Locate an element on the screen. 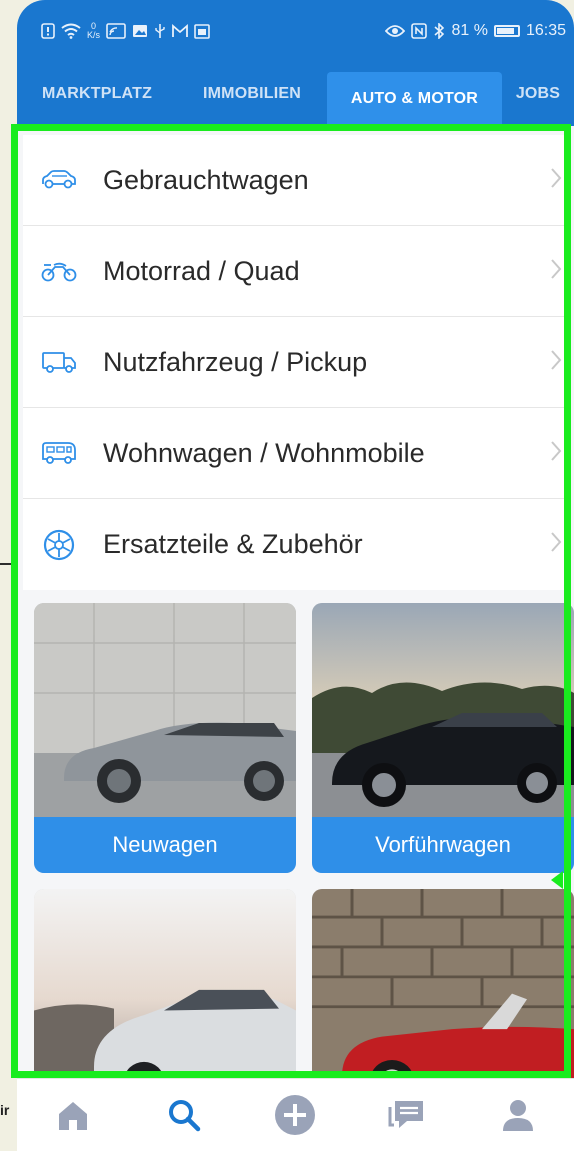 This screenshot has width=574, height=1151. status-right-icons: 81 % 16:35 is located at coordinates (475, 31).